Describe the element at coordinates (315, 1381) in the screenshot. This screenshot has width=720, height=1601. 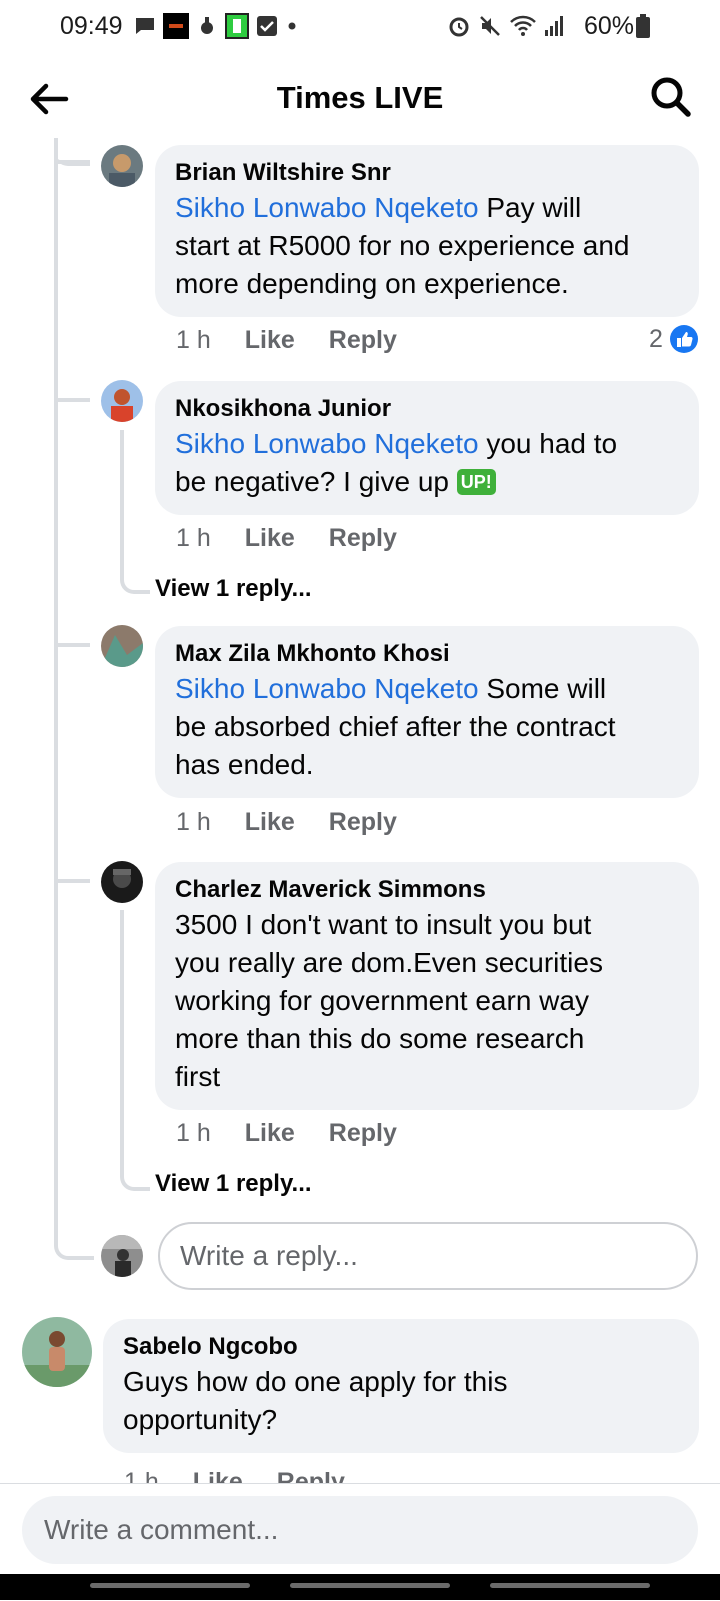
I see `comment-text: Guys how do one apply for this` at that location.